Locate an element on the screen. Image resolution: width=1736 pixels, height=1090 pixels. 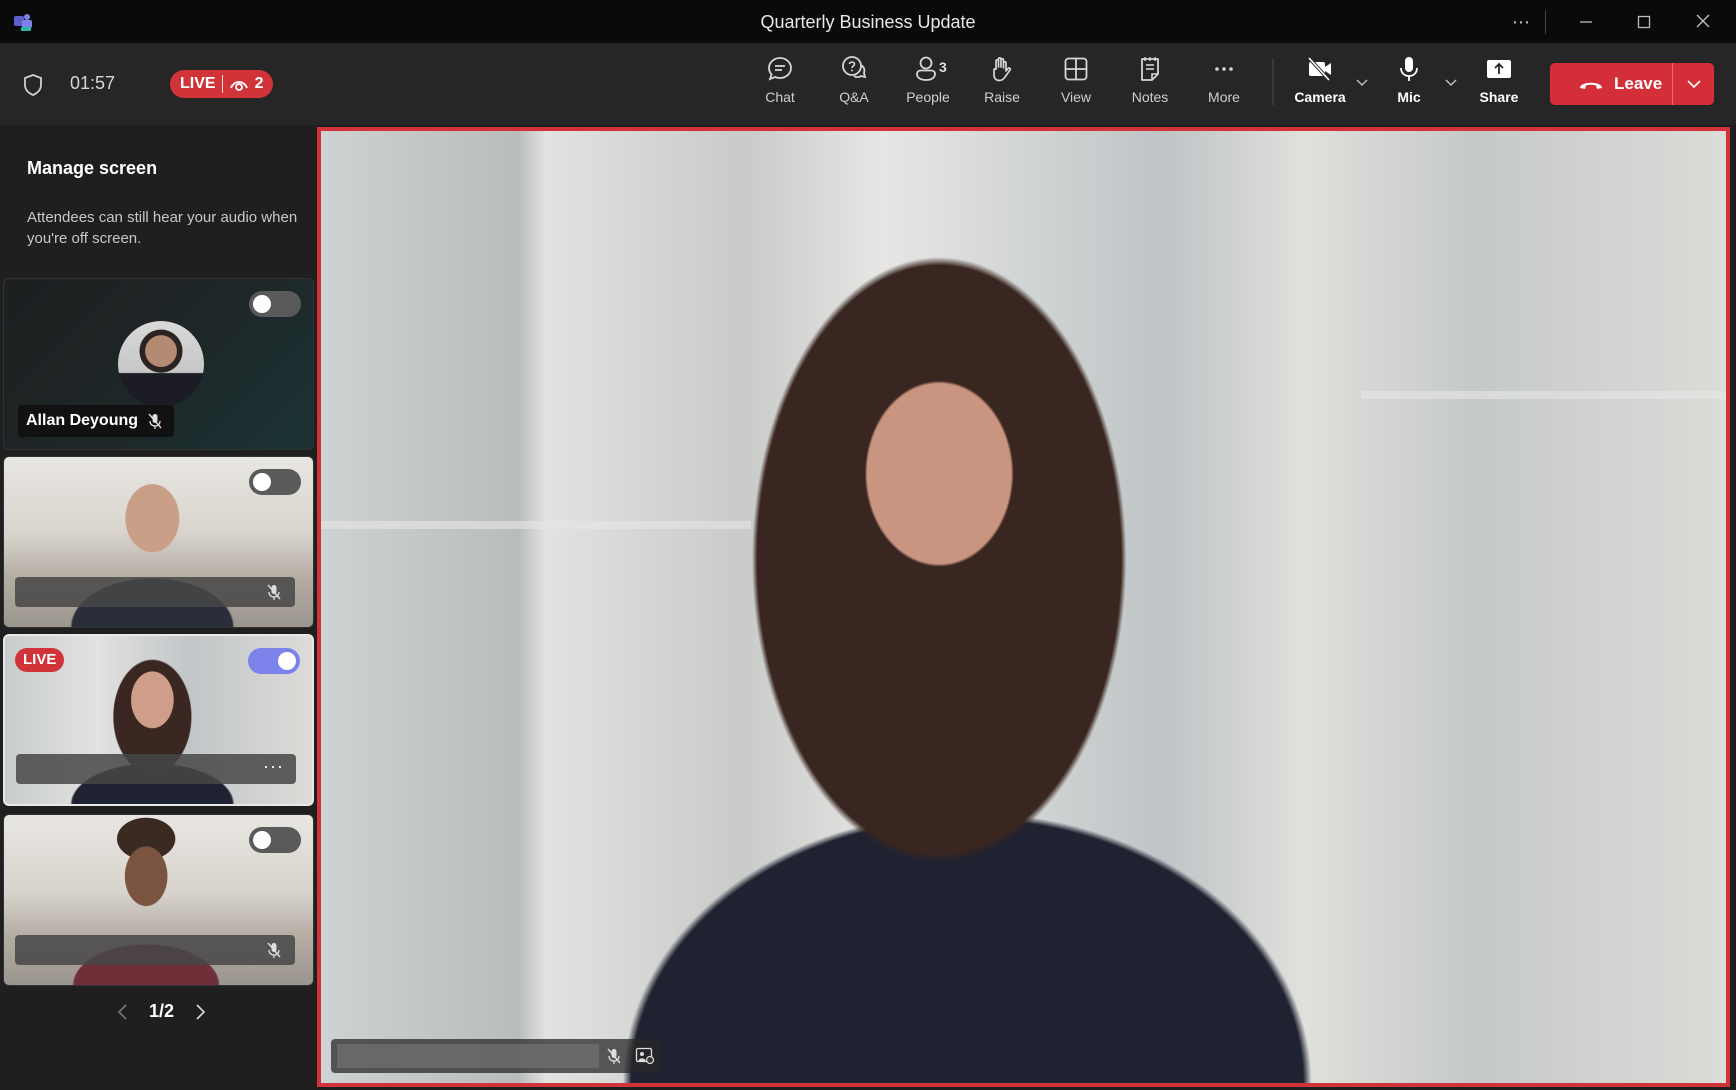
camera-options-chevron-icon is located at coordinates (1362, 82).